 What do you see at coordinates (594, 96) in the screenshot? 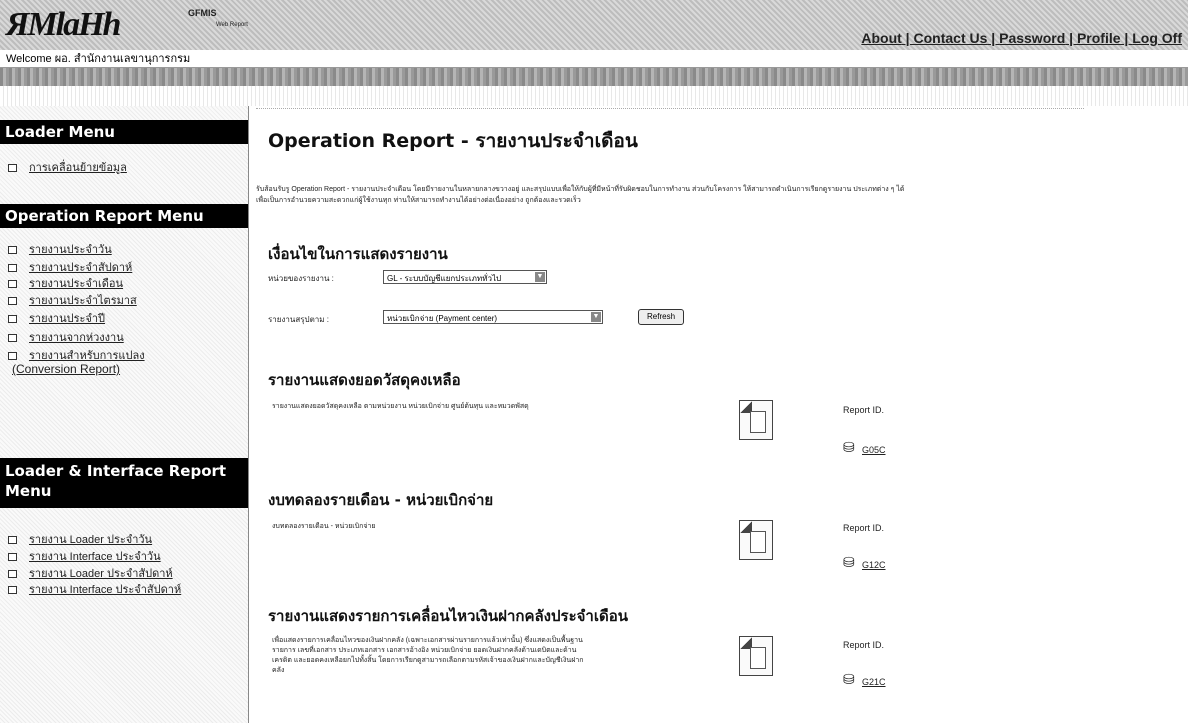
I see `decorative-strip-light` at bounding box center [594, 96].